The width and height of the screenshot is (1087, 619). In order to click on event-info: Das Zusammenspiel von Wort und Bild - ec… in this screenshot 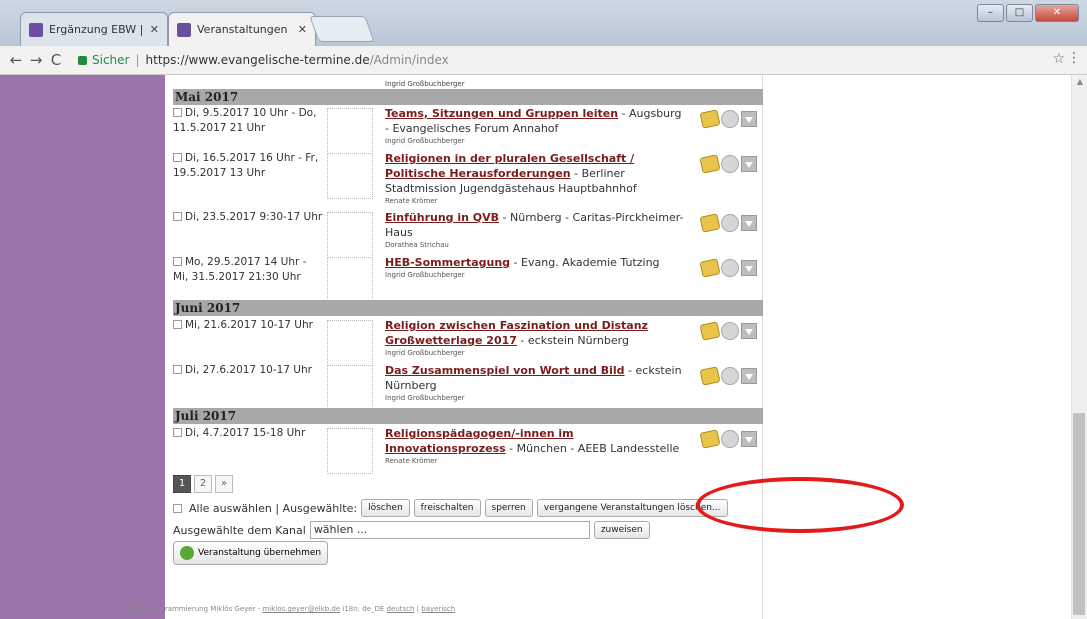, I will do `click(535, 383)`.